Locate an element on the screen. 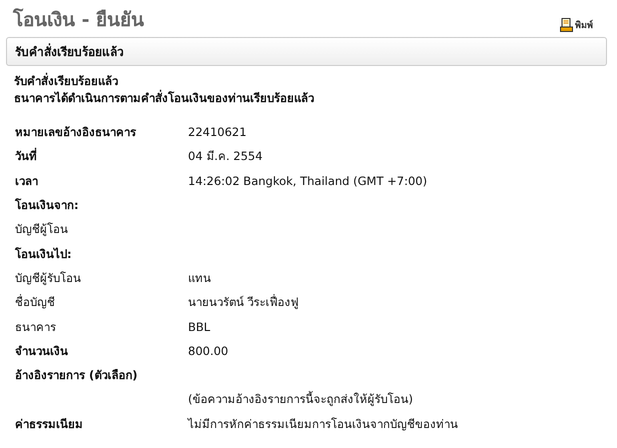 This screenshot has width=617, height=448. field-label: วันที่ is located at coordinates (26, 156).